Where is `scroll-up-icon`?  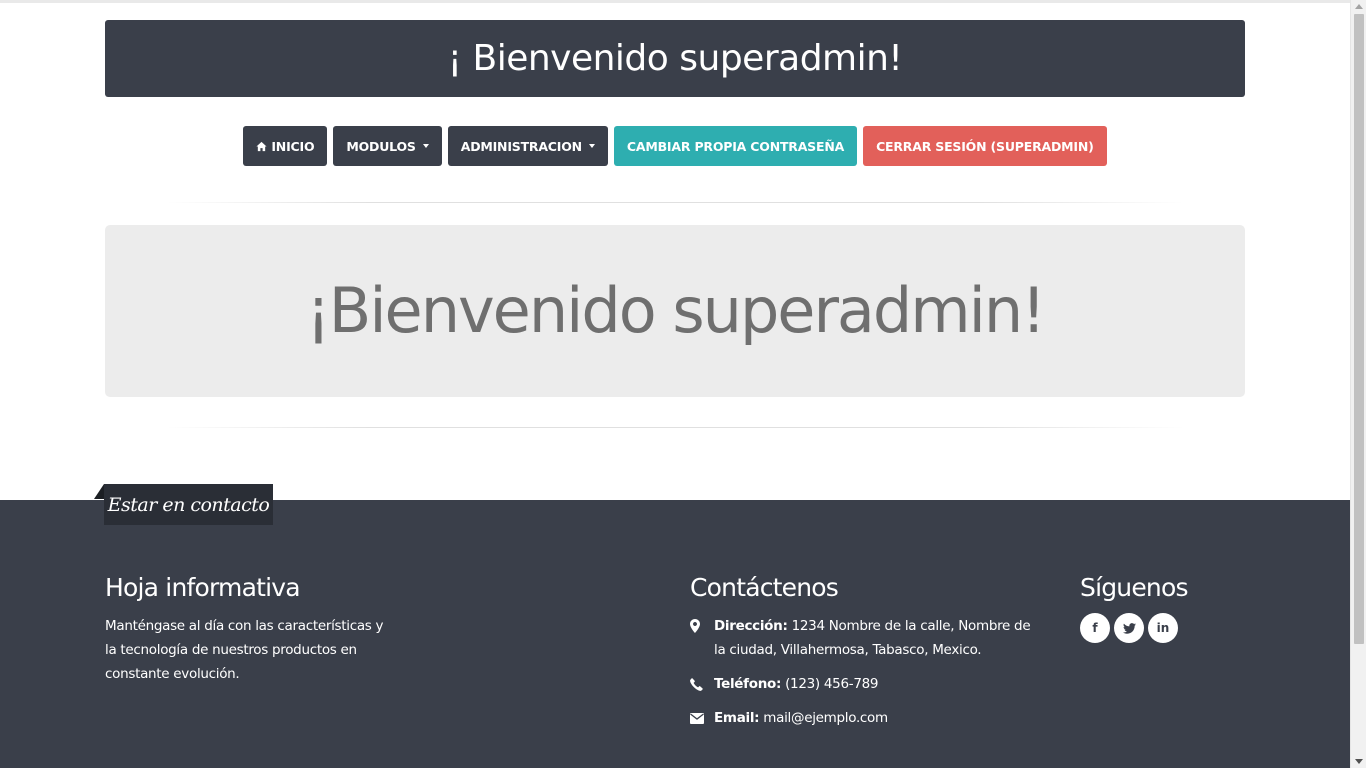 scroll-up-icon is located at coordinates (1359, 6).